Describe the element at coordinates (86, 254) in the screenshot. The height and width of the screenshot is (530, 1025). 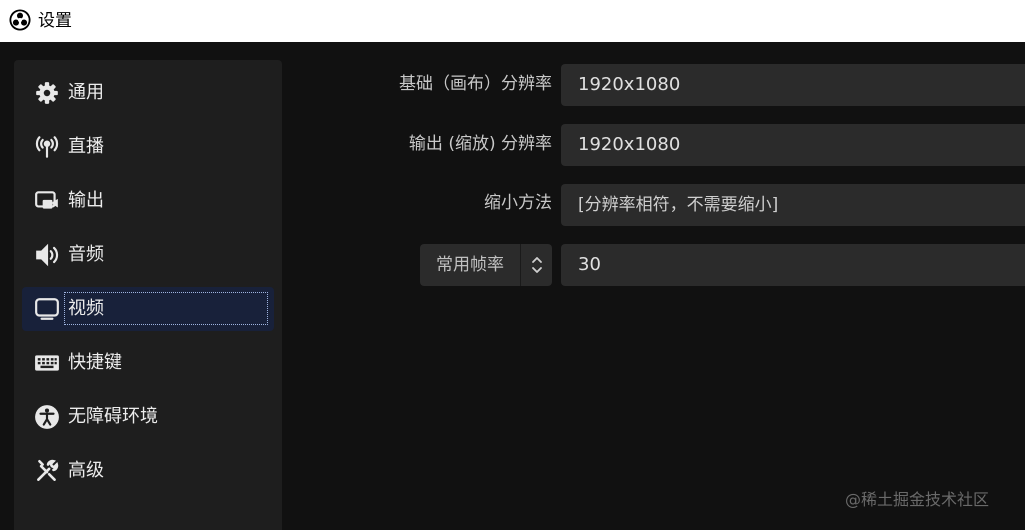
I see `sidebar-item-label: 音频` at that location.